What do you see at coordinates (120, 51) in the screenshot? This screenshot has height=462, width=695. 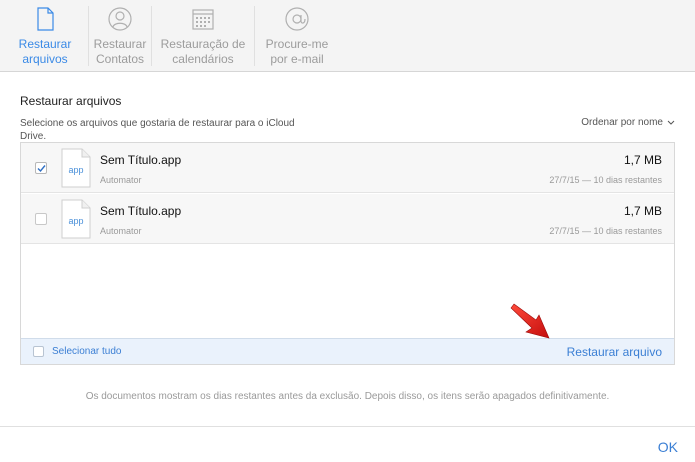 I see `tab-label: Restaurar Contatos` at bounding box center [120, 51].